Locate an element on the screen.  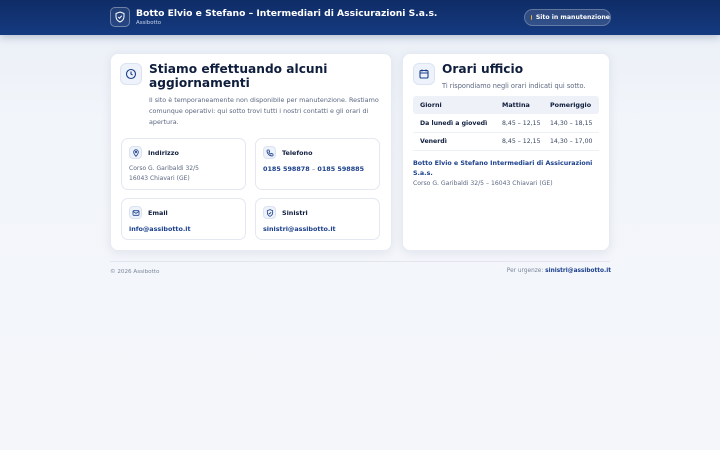
address-label: Indirizzo is located at coordinates (163, 153).